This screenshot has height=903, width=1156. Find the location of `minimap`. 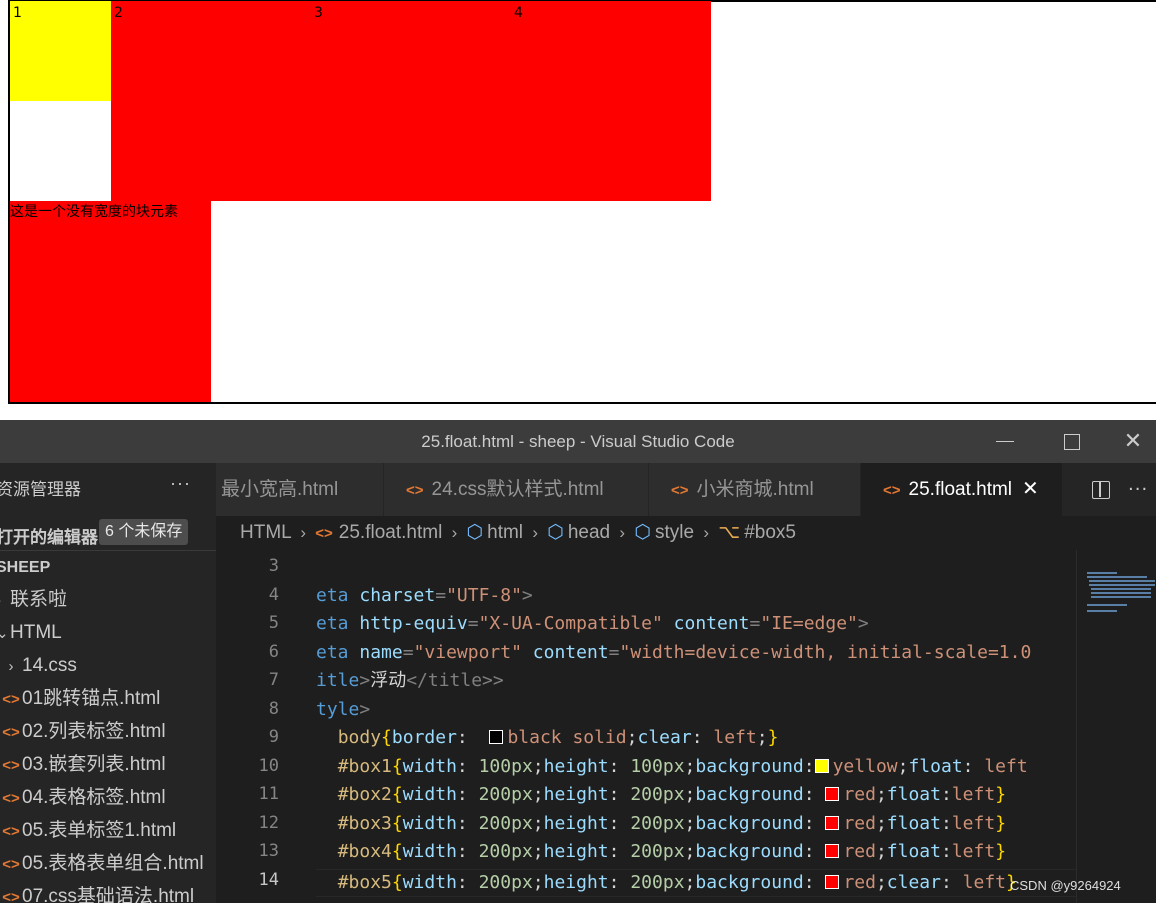

minimap is located at coordinates (1116, 726).